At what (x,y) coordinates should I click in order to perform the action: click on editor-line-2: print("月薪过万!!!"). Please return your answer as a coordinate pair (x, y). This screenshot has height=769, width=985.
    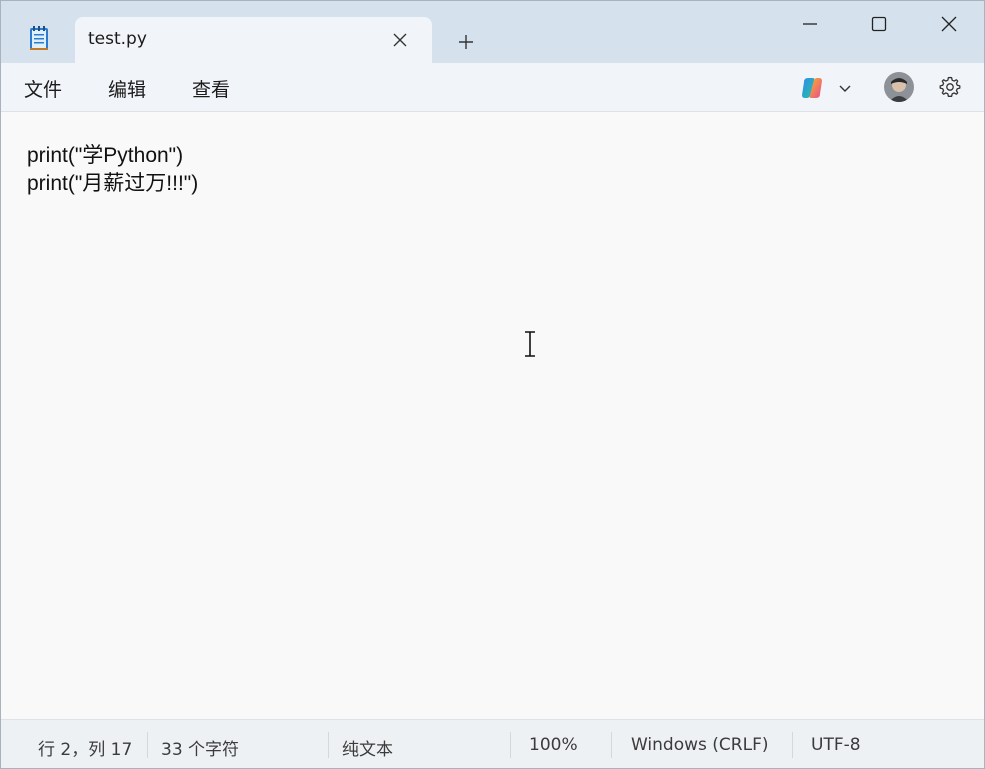
    Looking at the image, I should click on (113, 183).